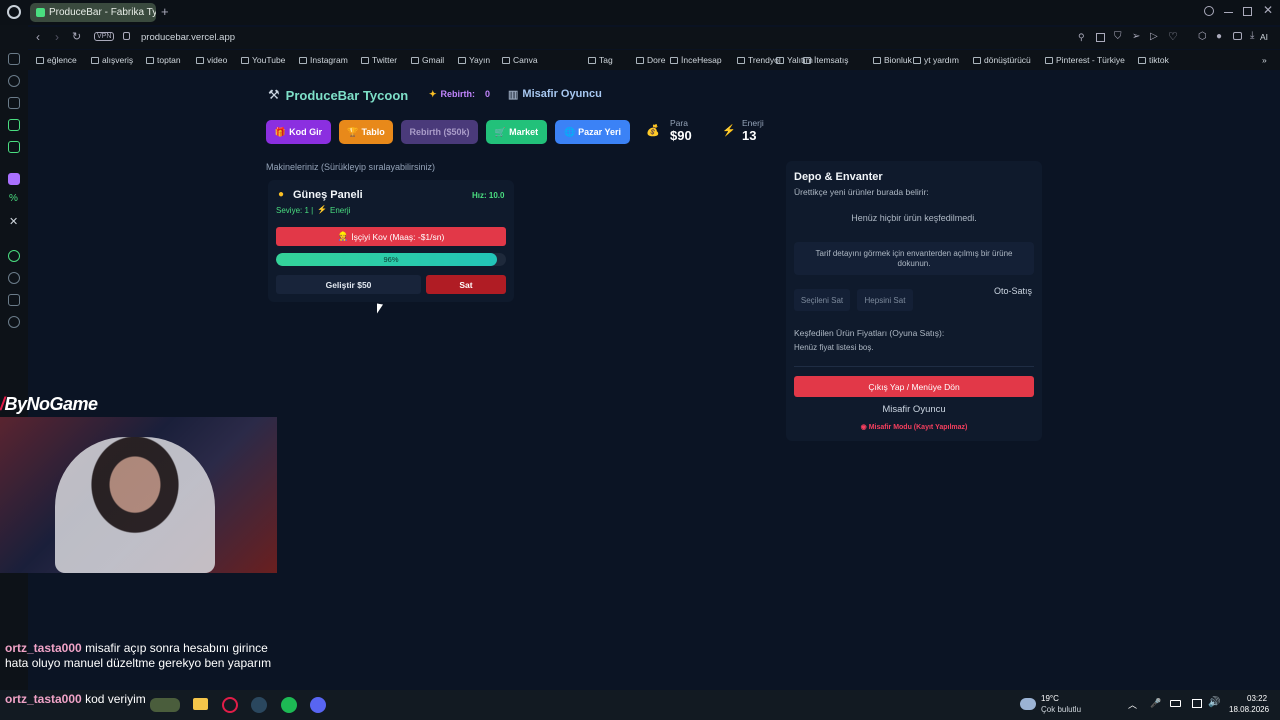 The image size is (1280, 720). Describe the element at coordinates (516, 132) in the screenshot. I see `market-button: 🛒 Market` at that location.